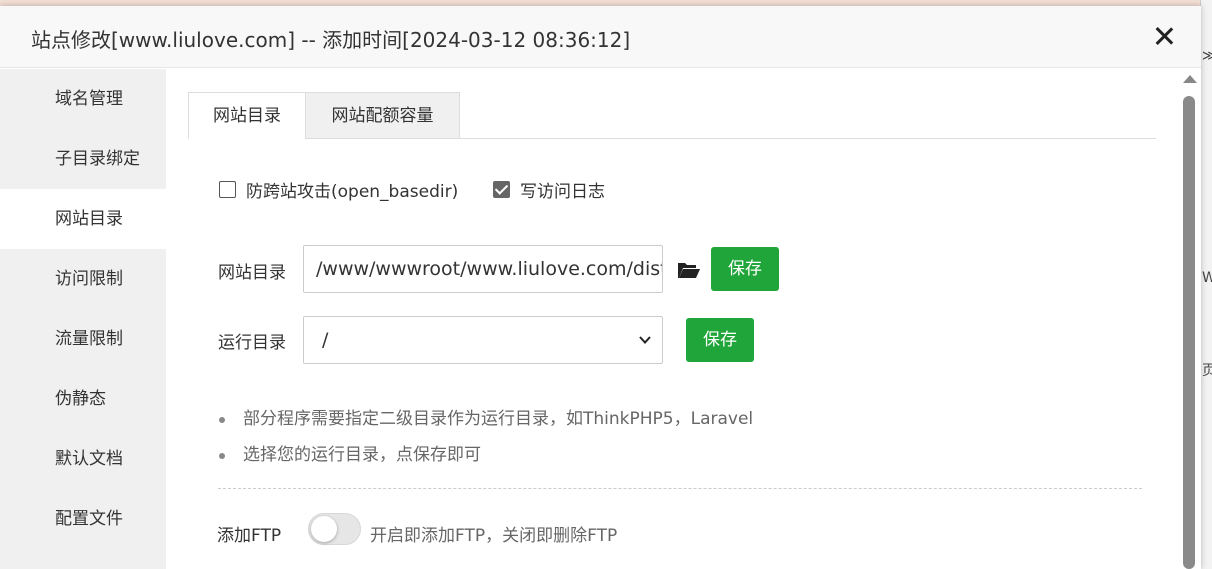 This screenshot has width=1212, height=569. I want to click on ftp-toggle-description: 开启即添加FTP，关闭即删除FTP, so click(494, 536).